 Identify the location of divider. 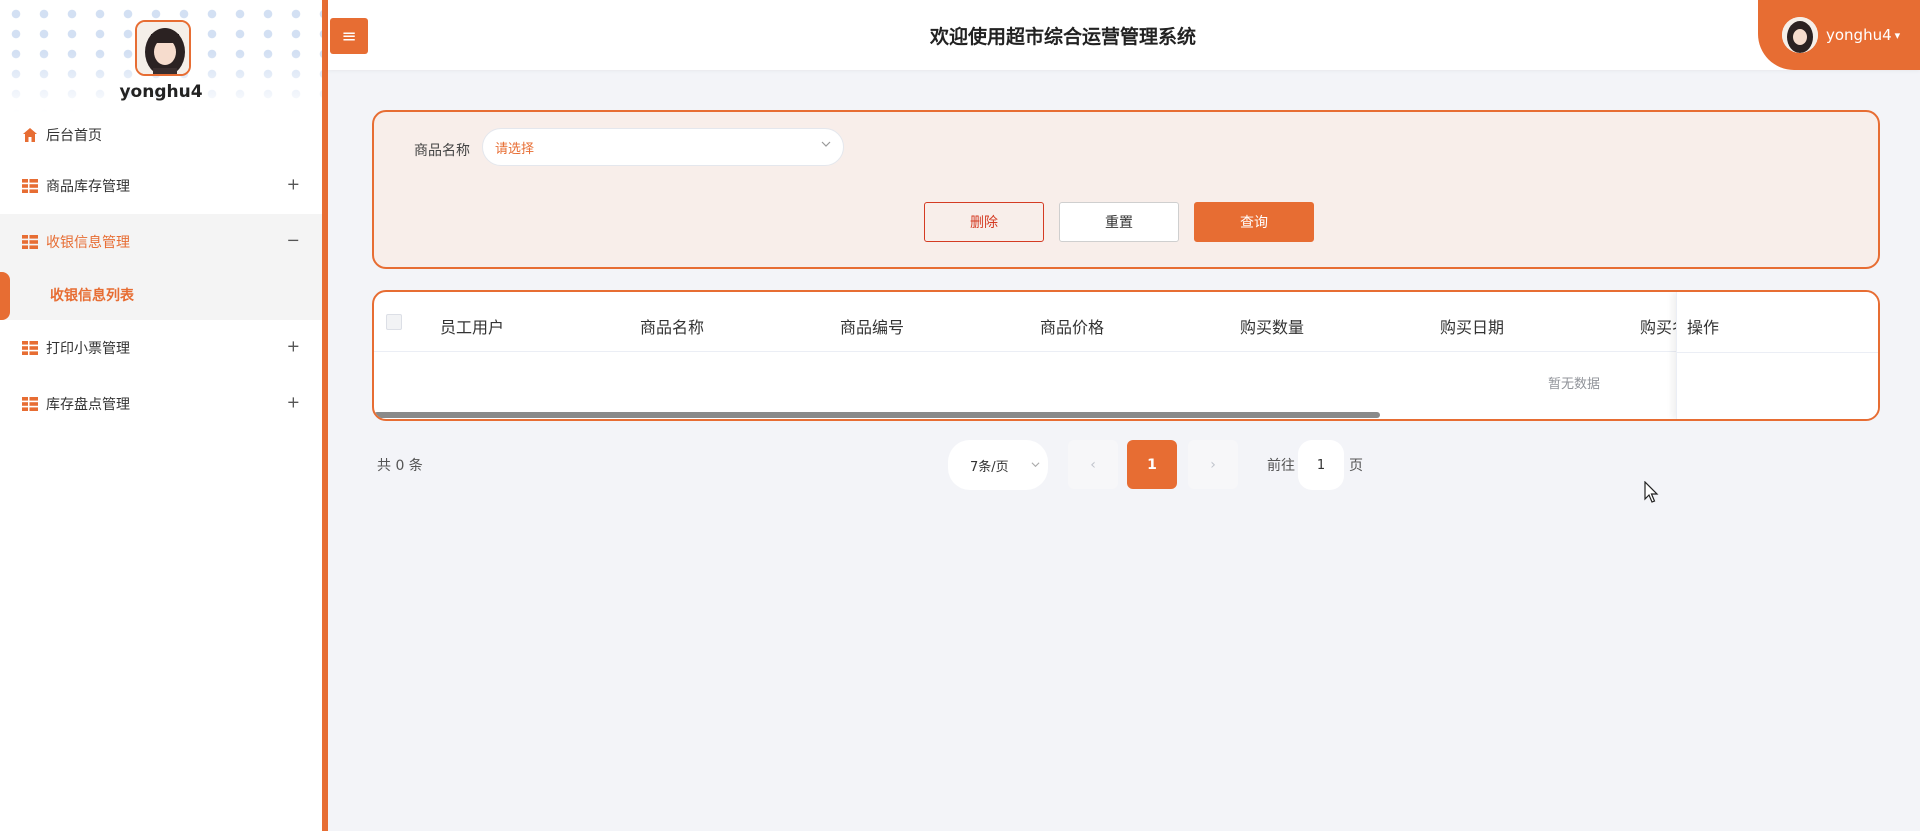
(1777, 352).